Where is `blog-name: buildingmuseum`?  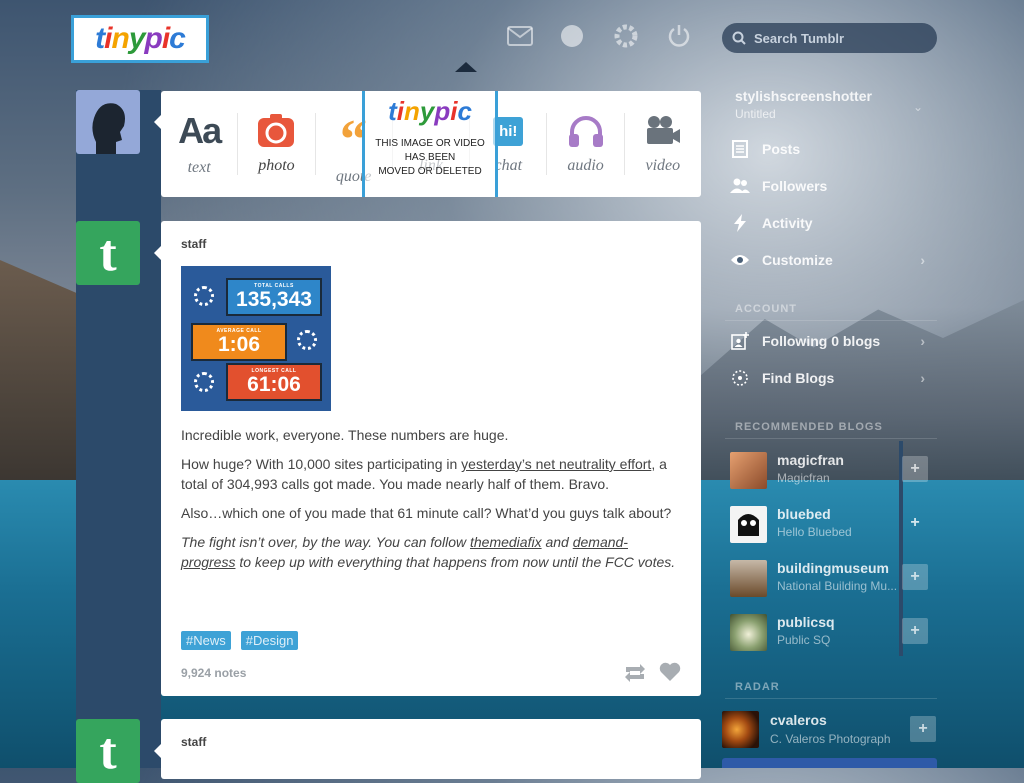
blog-name: buildingmuseum is located at coordinates (833, 568).